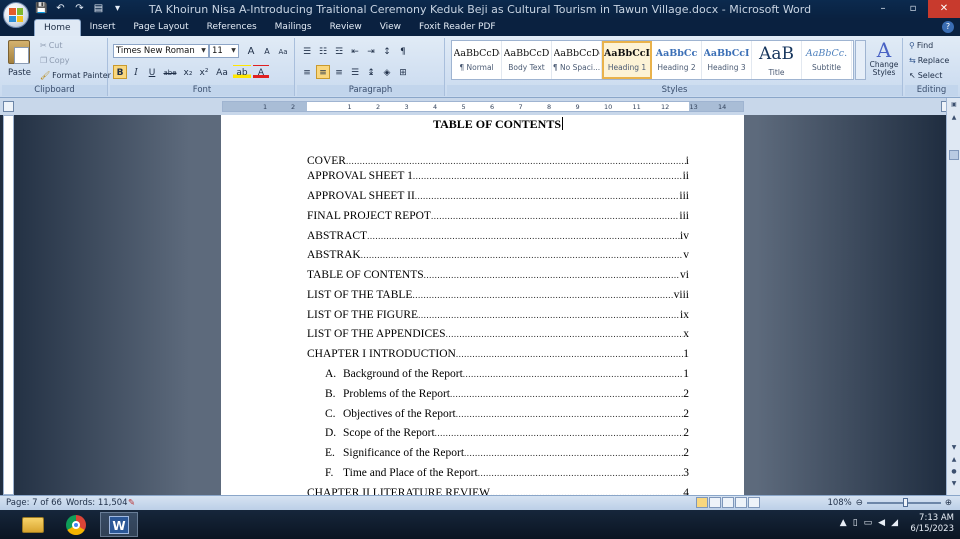 This screenshot has height=539, width=960. Describe the element at coordinates (954, 449) in the screenshot. I see `scroll-down-icon: ▼` at that location.